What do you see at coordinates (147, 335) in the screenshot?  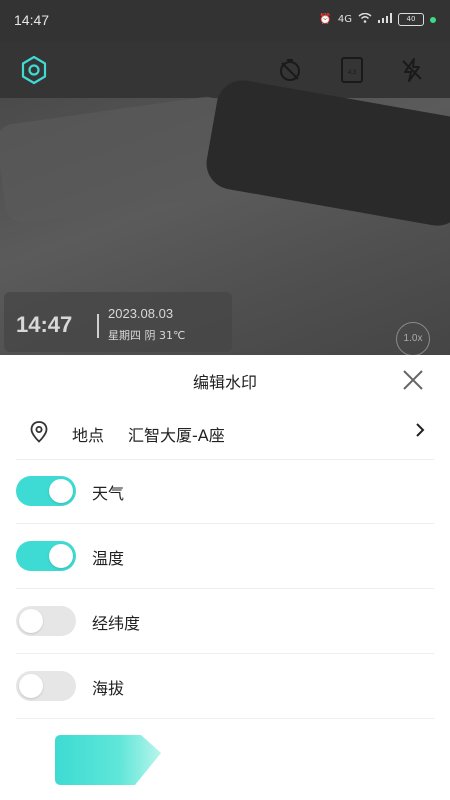 I see `watermark-weather: 星期四 阴 31℃` at bounding box center [147, 335].